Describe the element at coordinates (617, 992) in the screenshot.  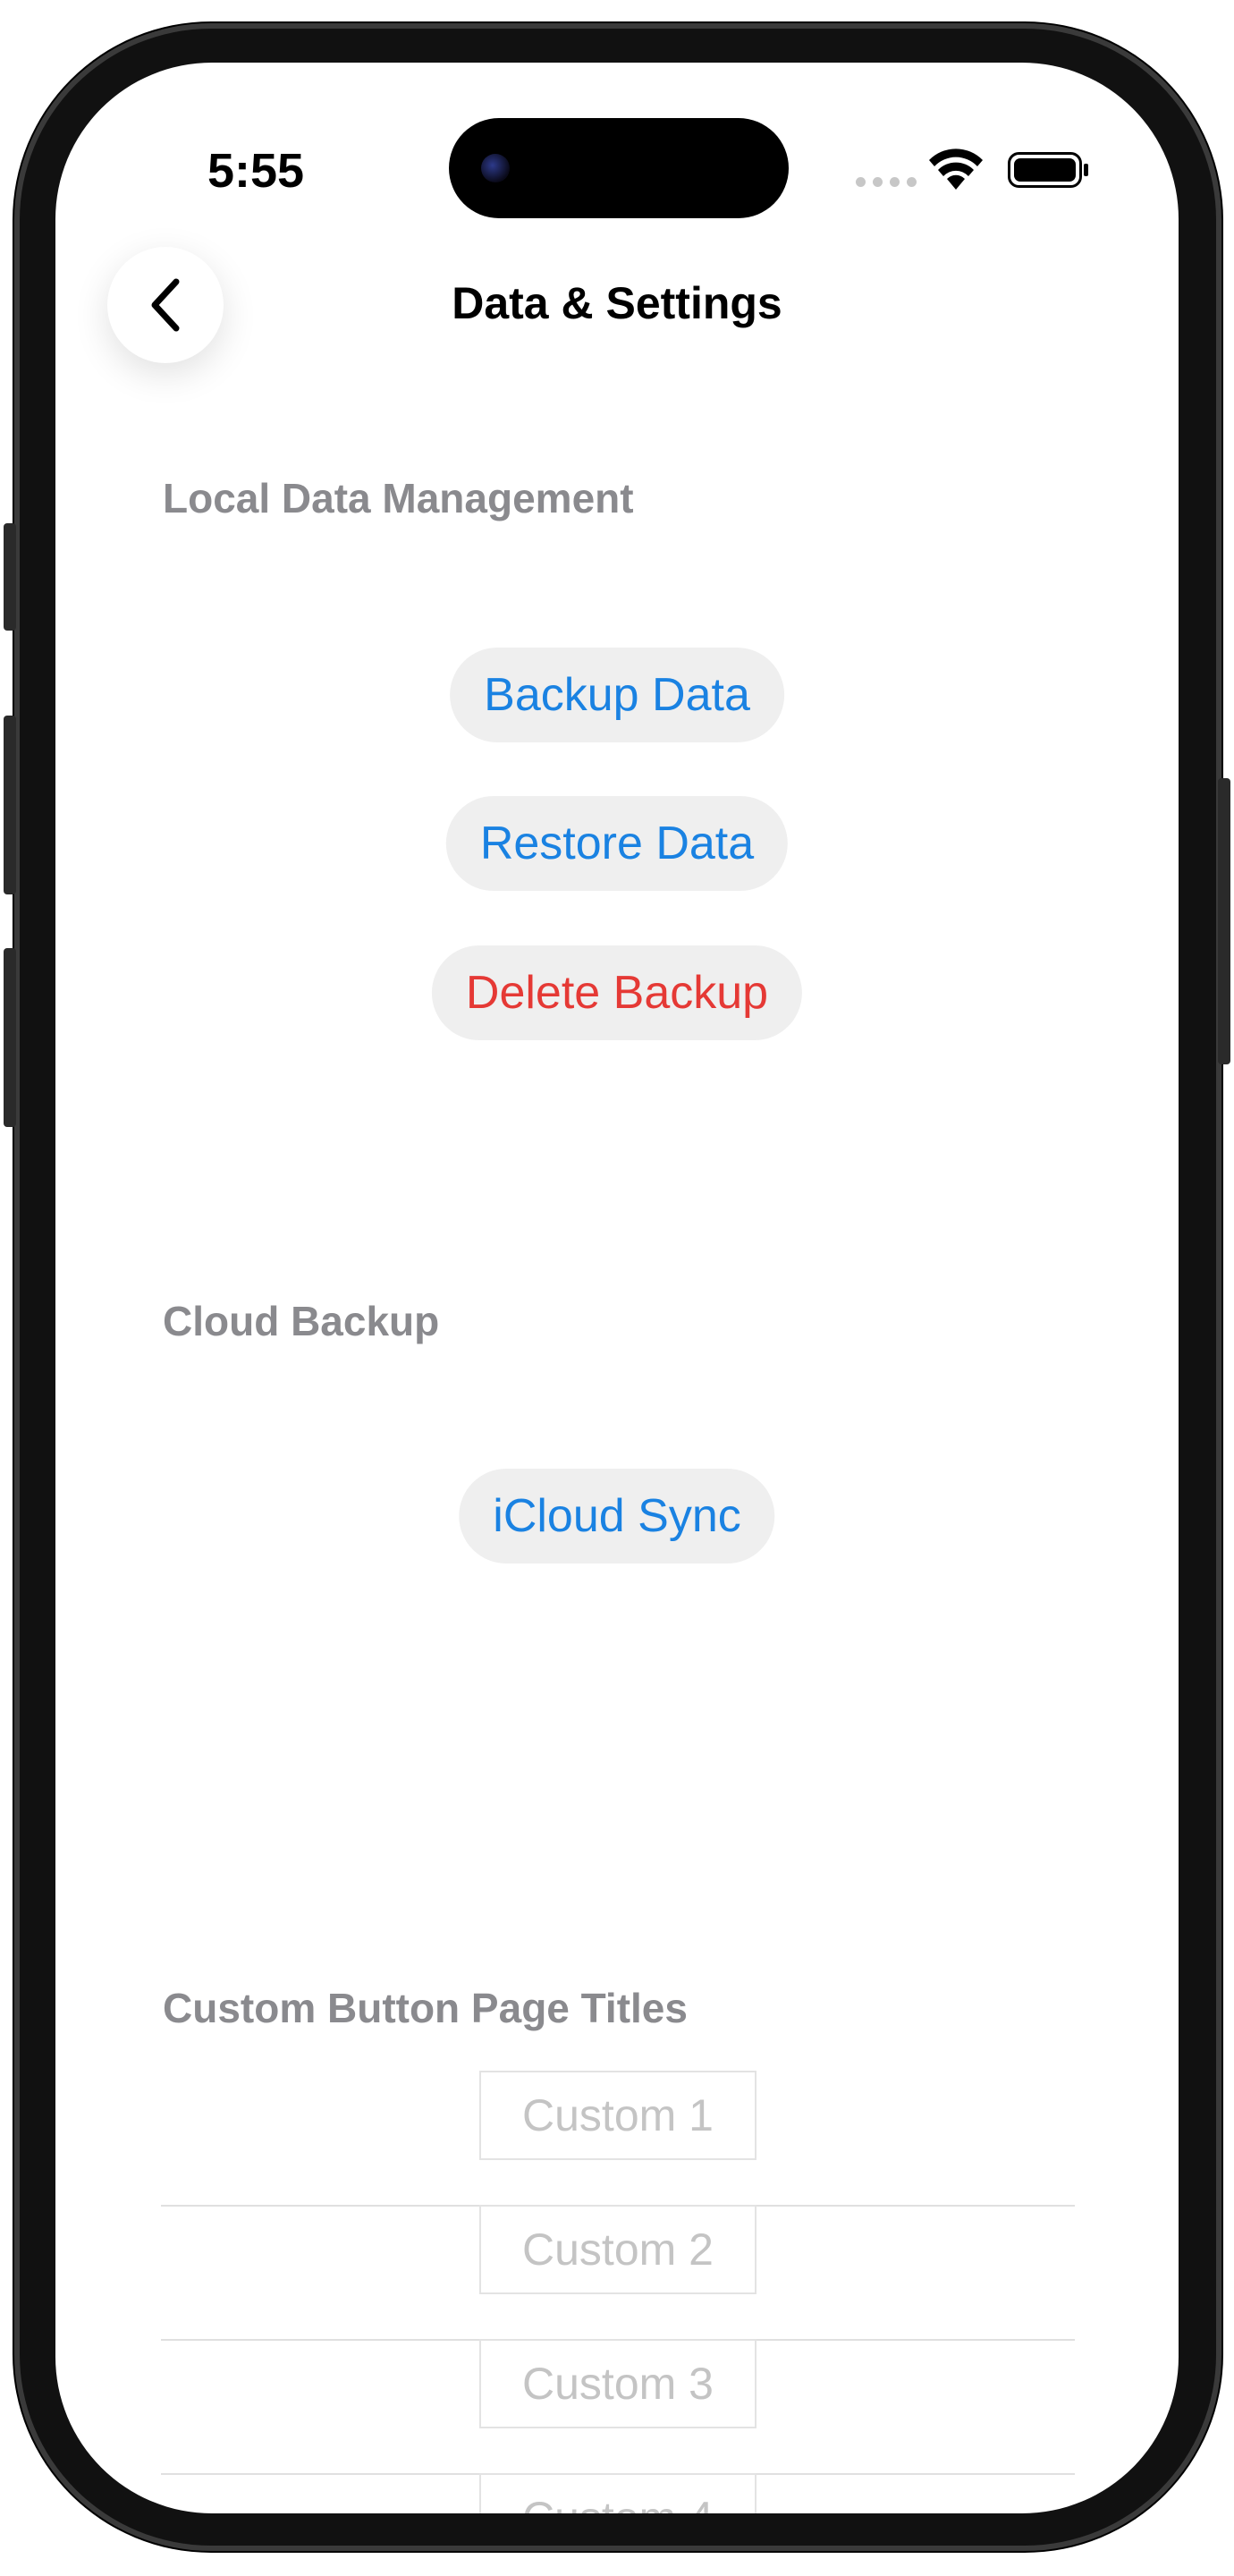
I see `delete-backup-button: Delete Backup` at that location.